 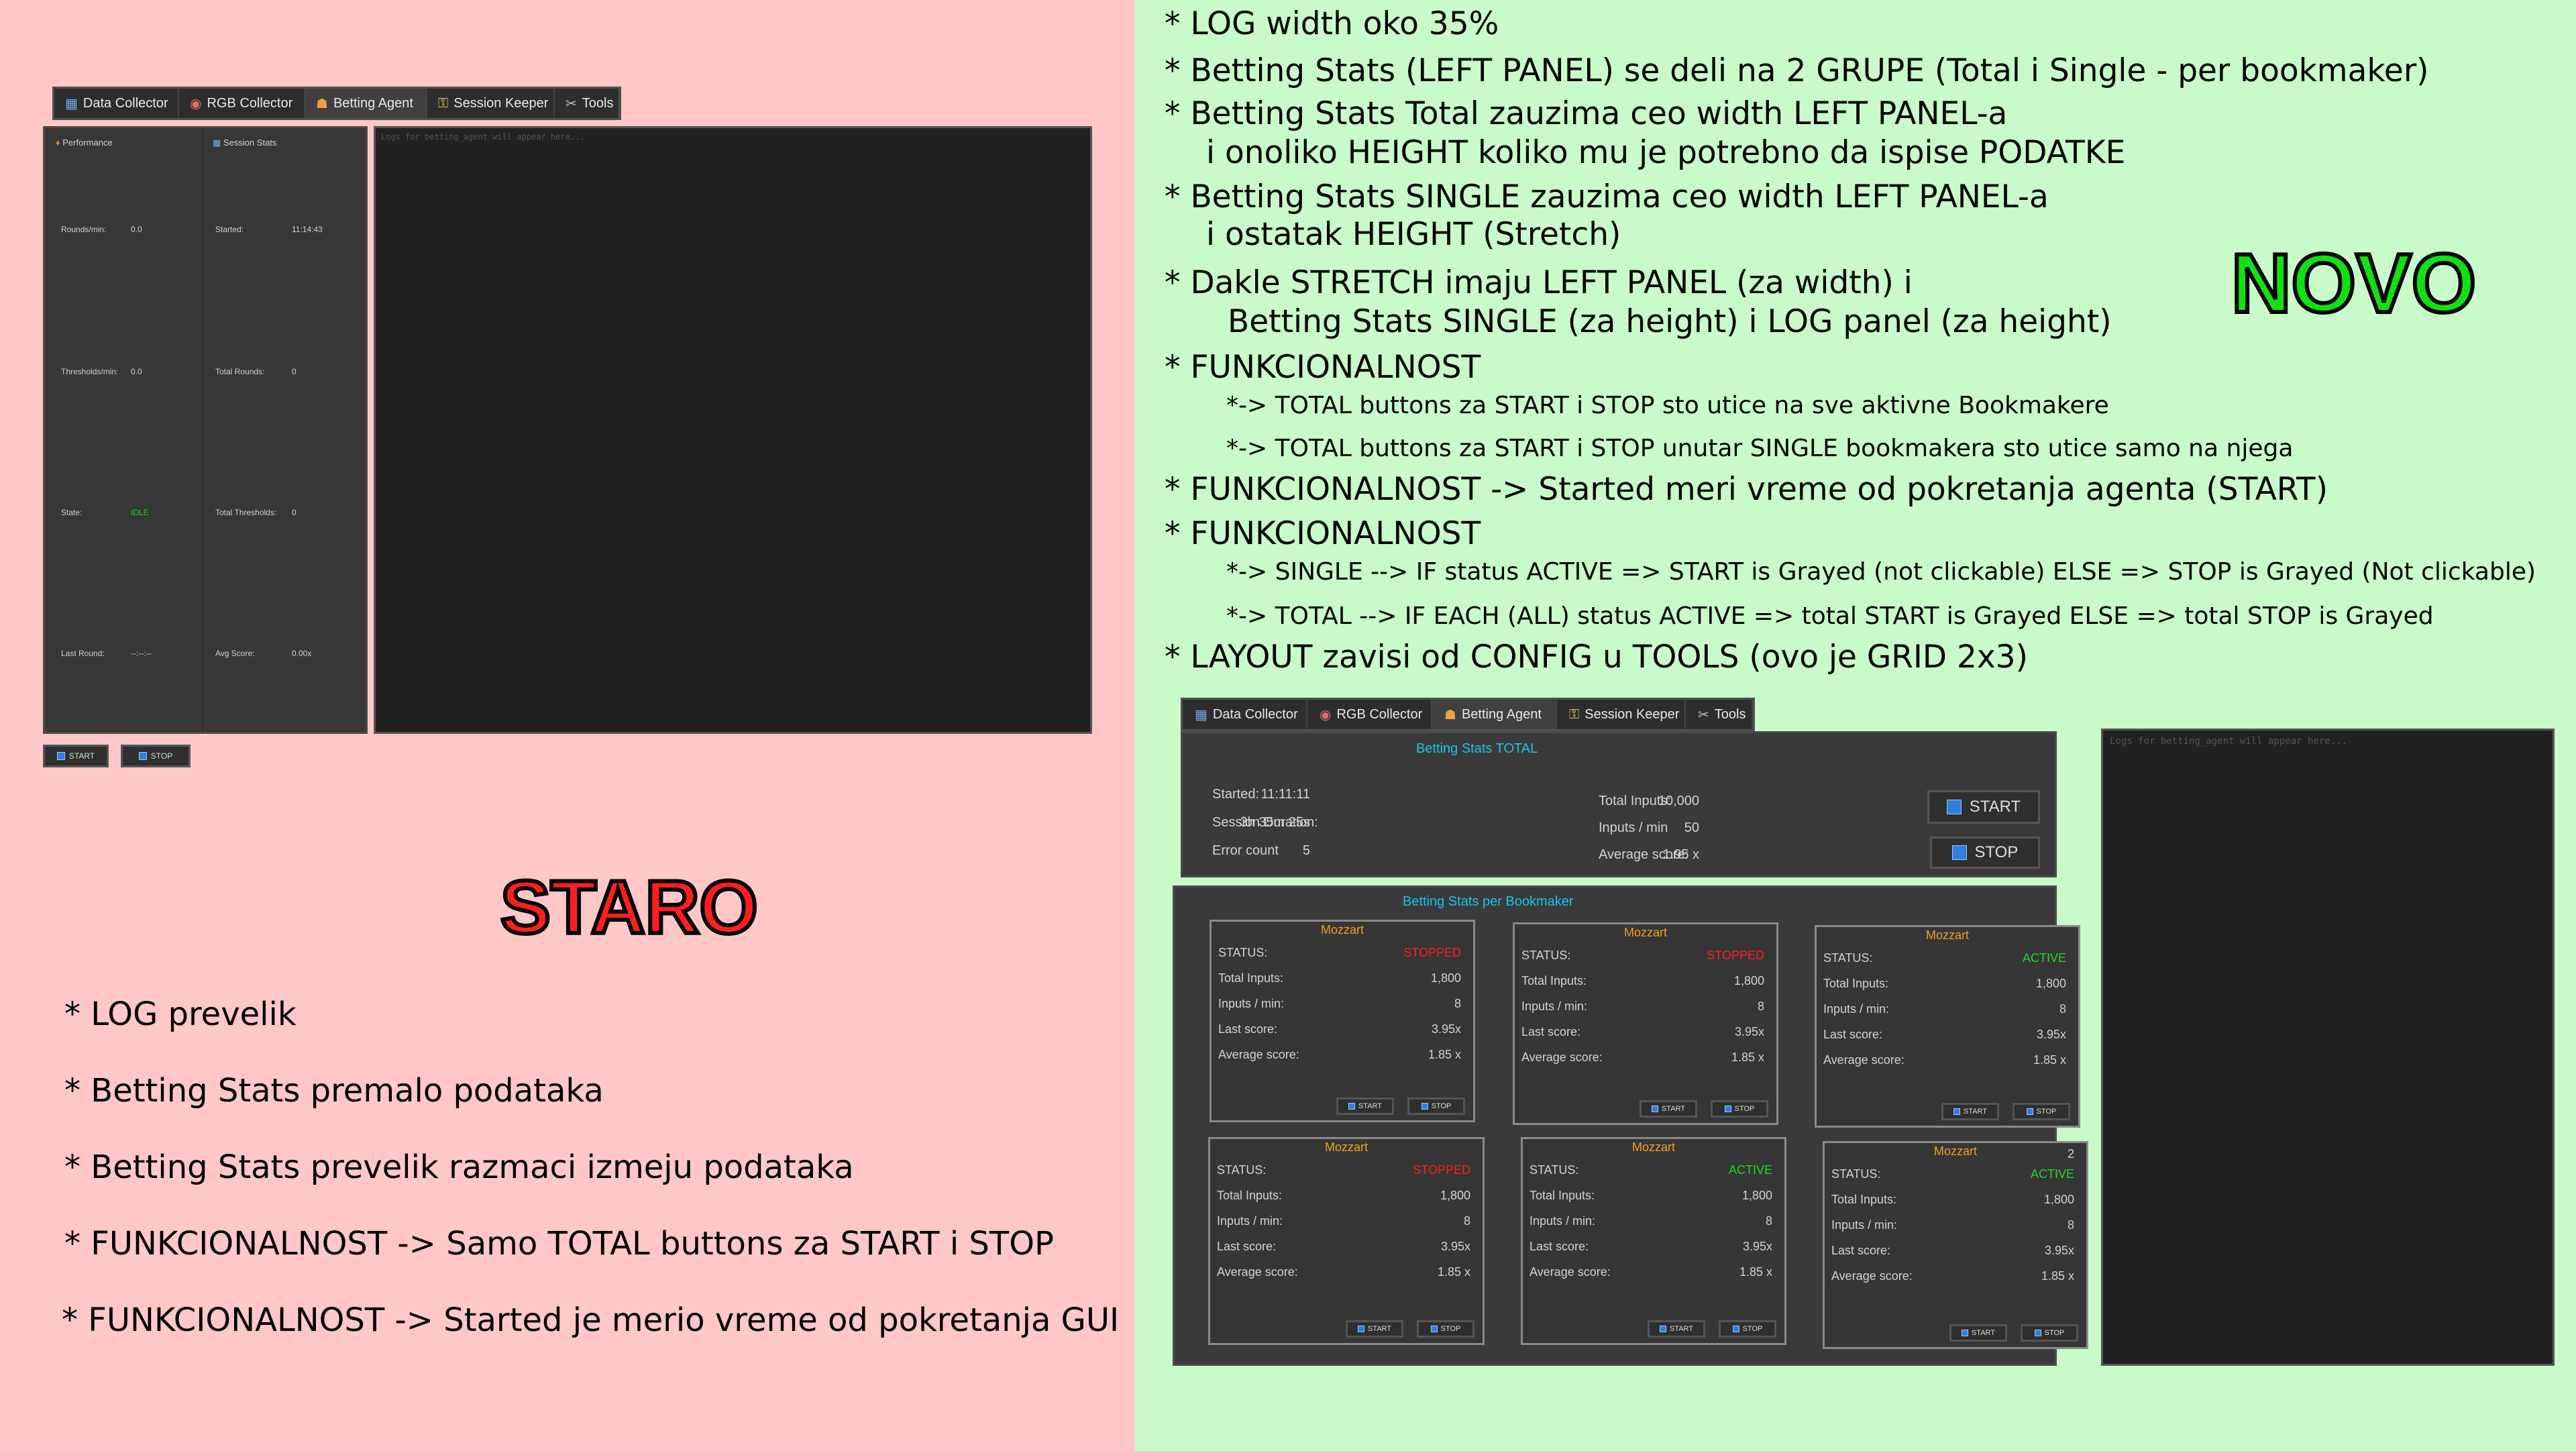 I want to click on old-tag: STARO, so click(x=629, y=907).